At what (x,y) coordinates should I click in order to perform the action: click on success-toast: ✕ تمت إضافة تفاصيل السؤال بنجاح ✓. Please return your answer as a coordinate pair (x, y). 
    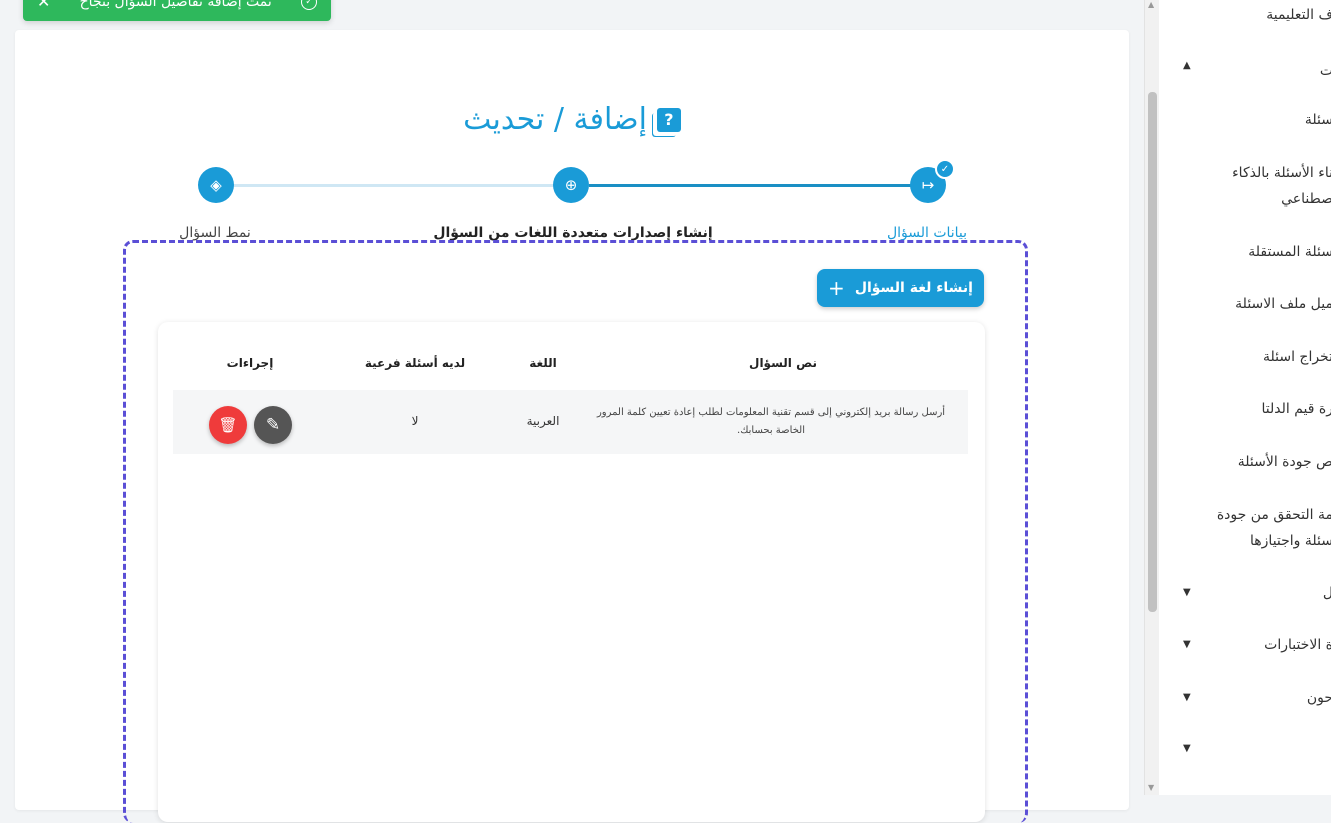
    Looking at the image, I should click on (177, 10).